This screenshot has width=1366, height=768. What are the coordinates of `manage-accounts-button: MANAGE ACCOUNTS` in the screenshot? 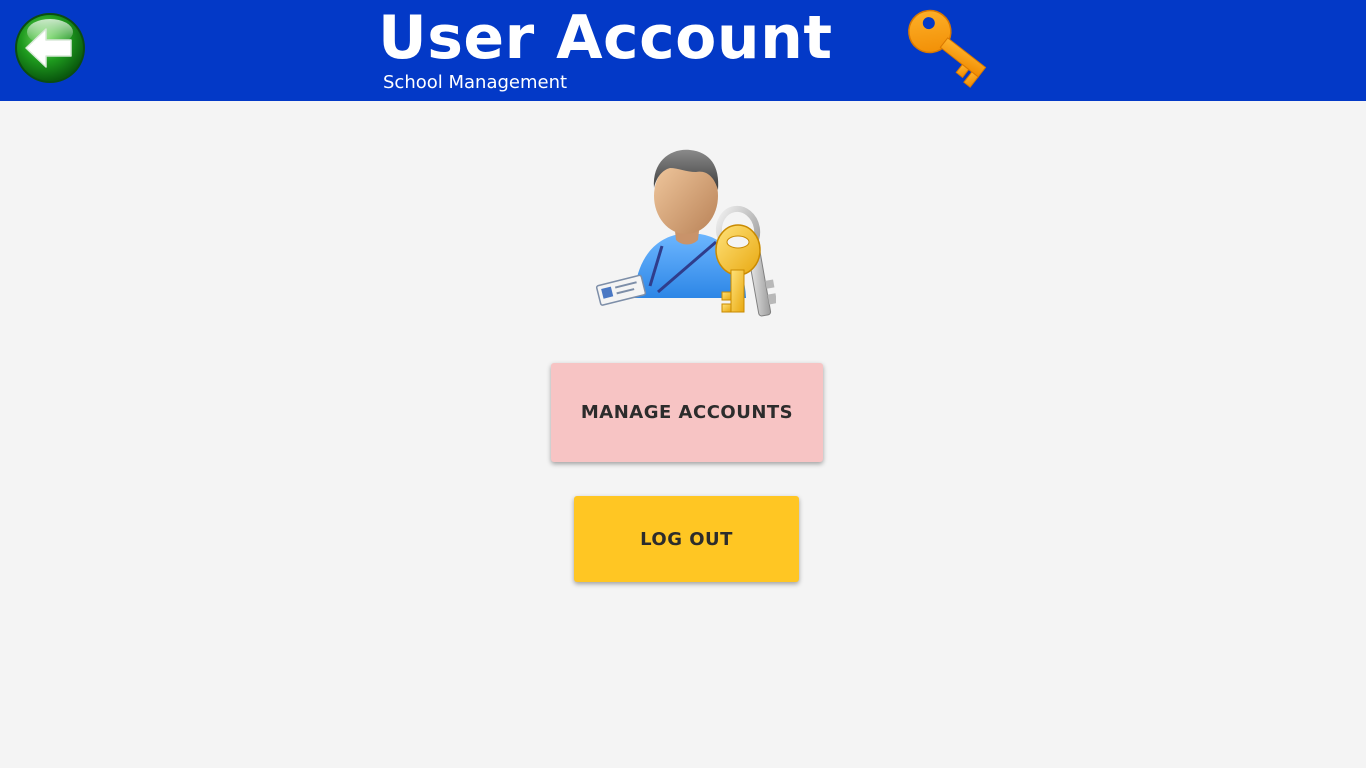 It's located at (687, 412).